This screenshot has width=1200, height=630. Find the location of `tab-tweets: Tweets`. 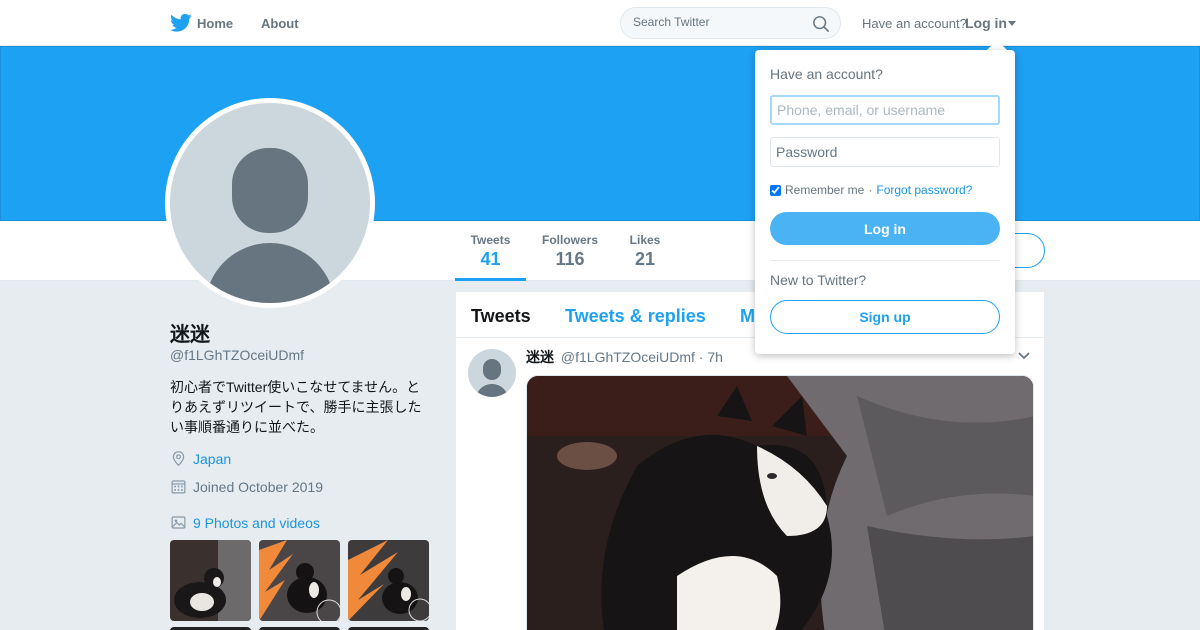

tab-tweets: Tweets is located at coordinates (501, 316).